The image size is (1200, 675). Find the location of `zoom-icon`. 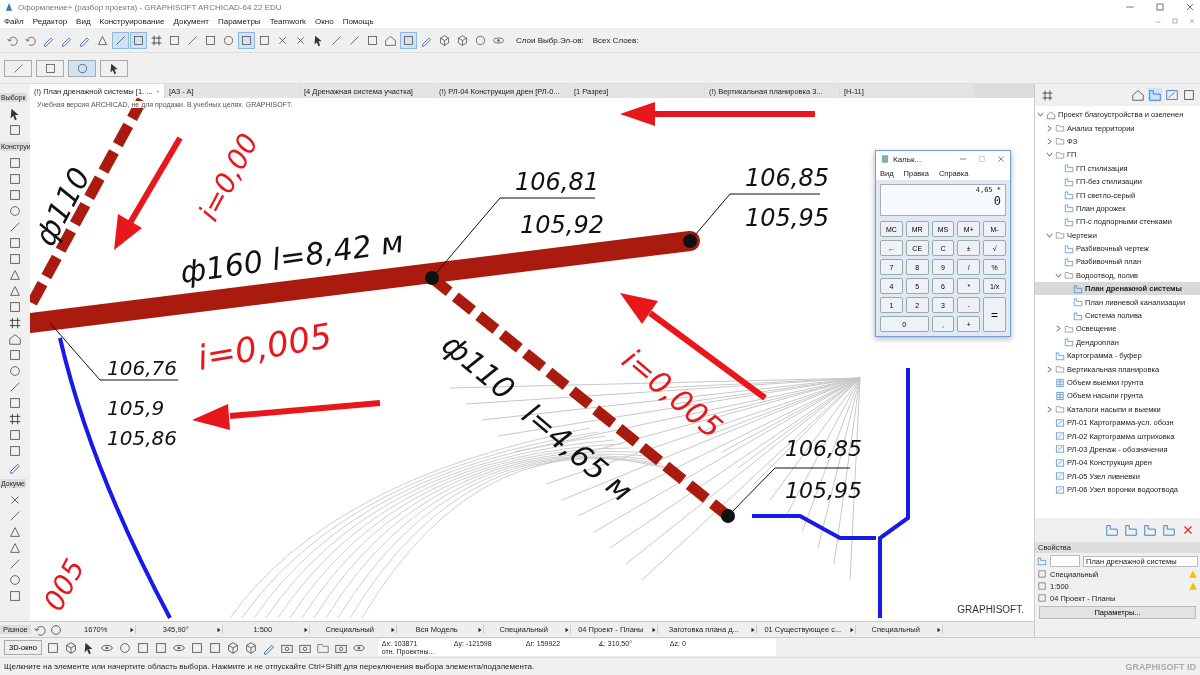

zoom-icon is located at coordinates (55, 629).